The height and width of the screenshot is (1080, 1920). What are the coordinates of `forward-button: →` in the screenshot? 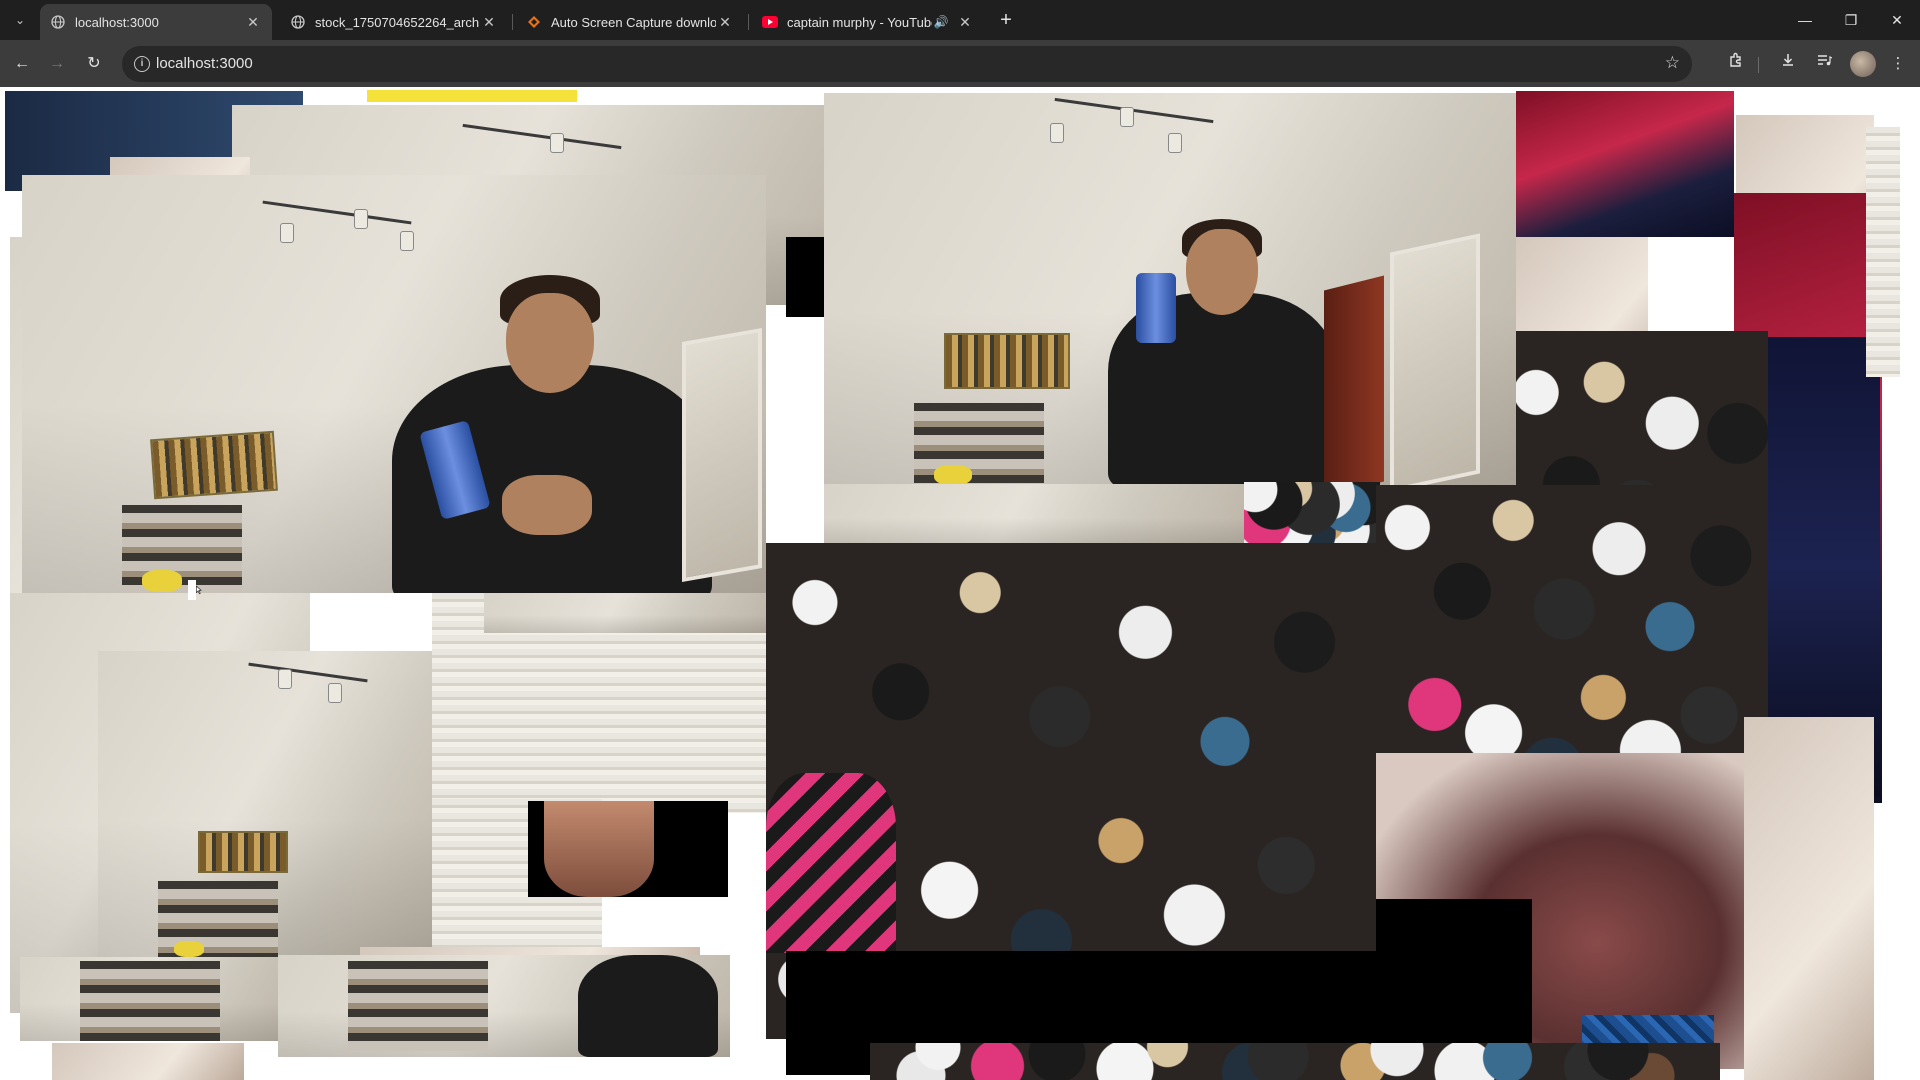 It's located at (57, 64).